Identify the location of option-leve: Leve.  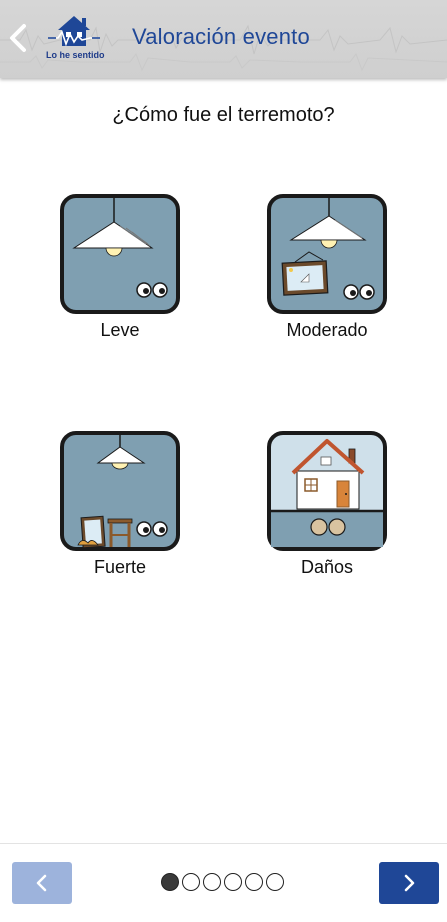
(120, 267).